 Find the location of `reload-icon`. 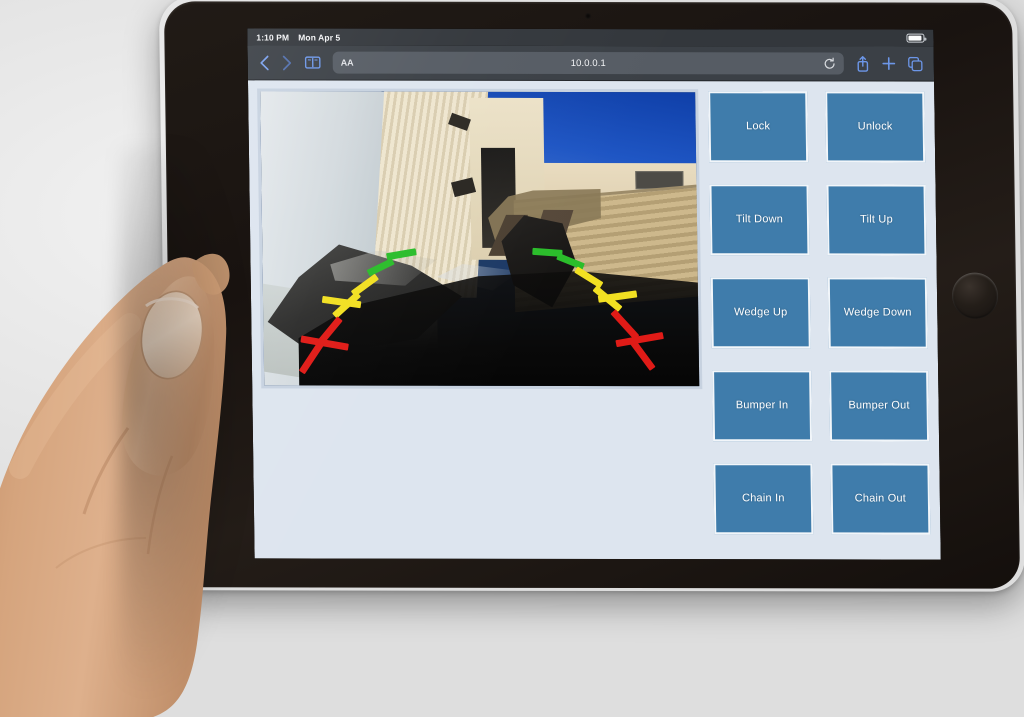

reload-icon is located at coordinates (830, 63).